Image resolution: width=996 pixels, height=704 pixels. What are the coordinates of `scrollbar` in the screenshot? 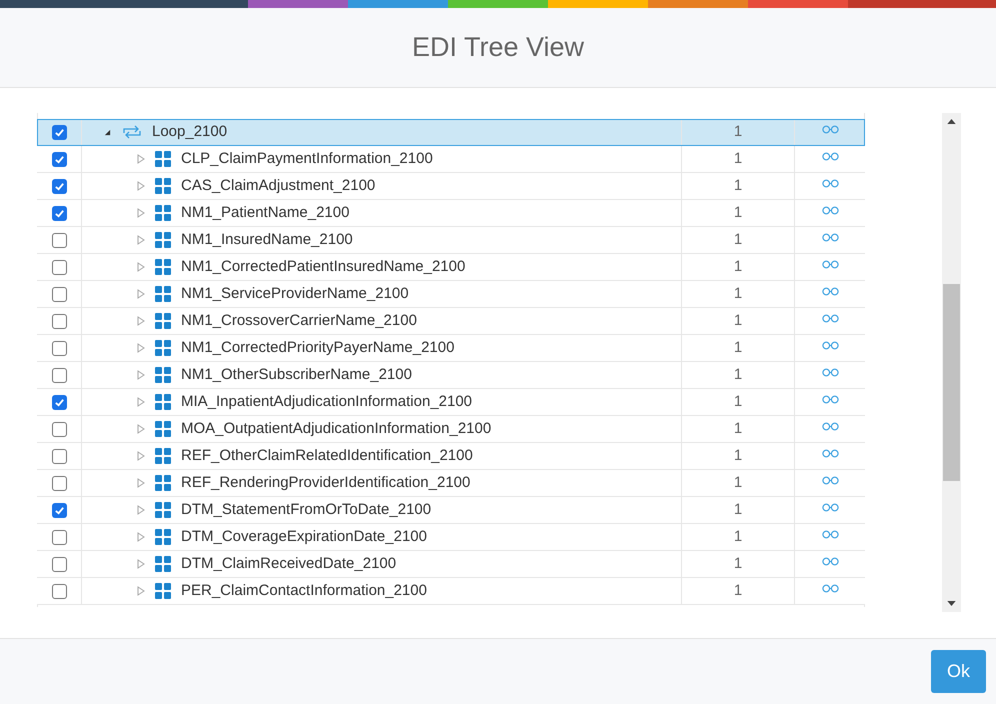 It's located at (951, 362).